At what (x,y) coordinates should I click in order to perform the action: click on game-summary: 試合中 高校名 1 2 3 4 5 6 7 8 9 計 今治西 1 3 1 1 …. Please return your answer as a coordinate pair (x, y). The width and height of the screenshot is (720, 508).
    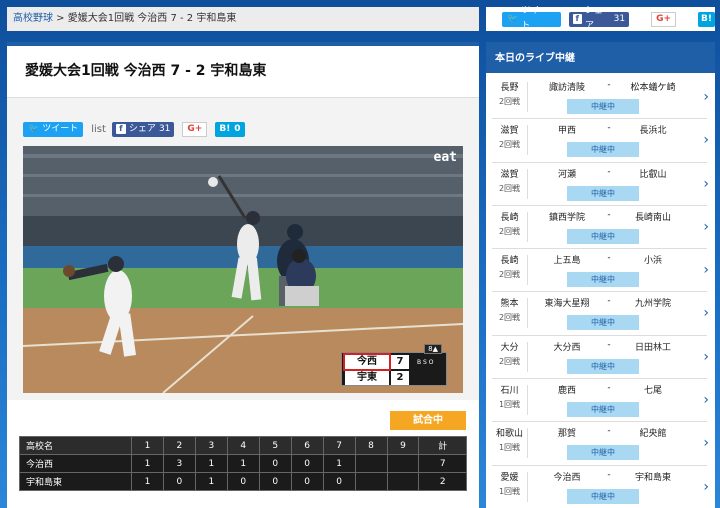
    Looking at the image, I should click on (243, 454).